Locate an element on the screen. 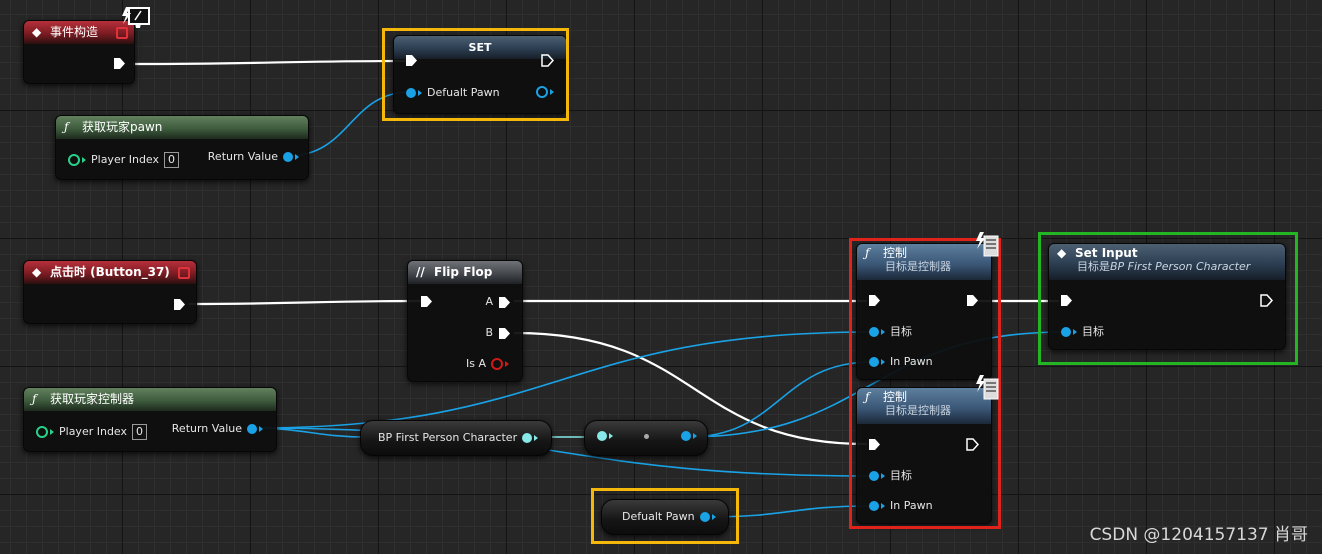 This screenshot has height=554, width=1322. flip-flop-header: // Flip Flop is located at coordinates (465, 272).